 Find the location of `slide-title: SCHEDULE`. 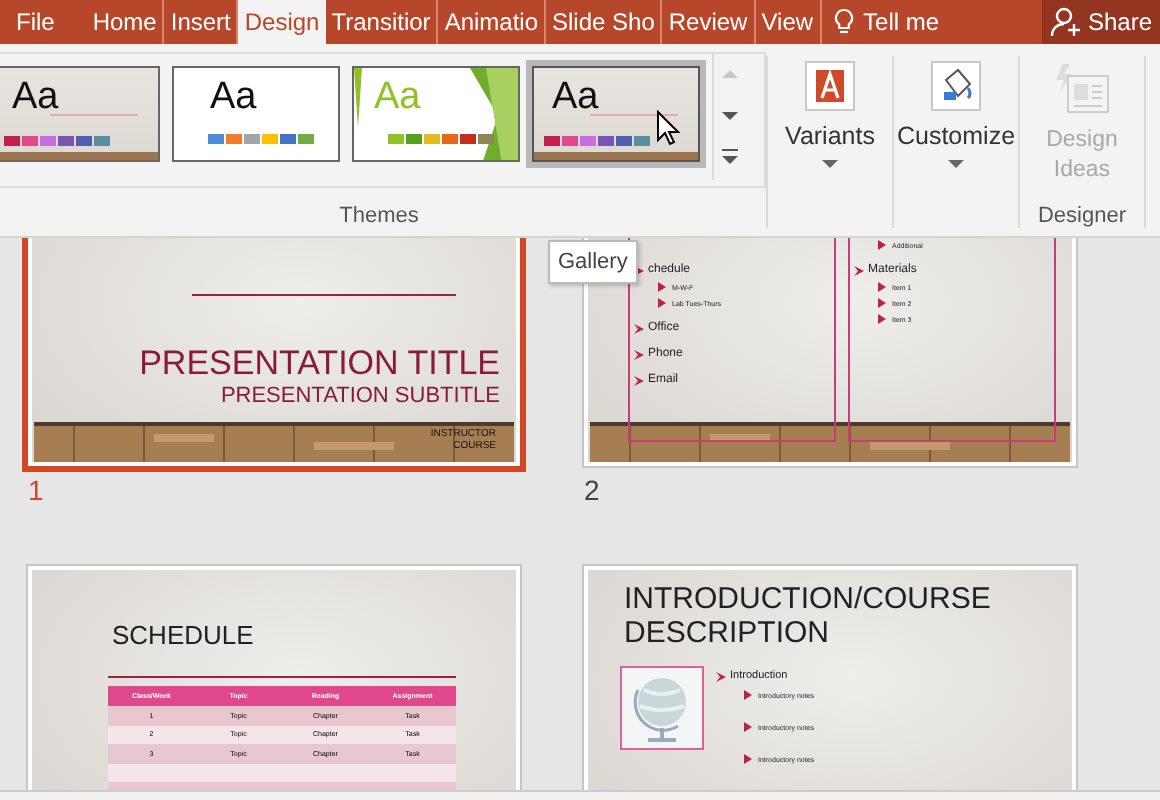

slide-title: SCHEDULE is located at coordinates (184, 635).